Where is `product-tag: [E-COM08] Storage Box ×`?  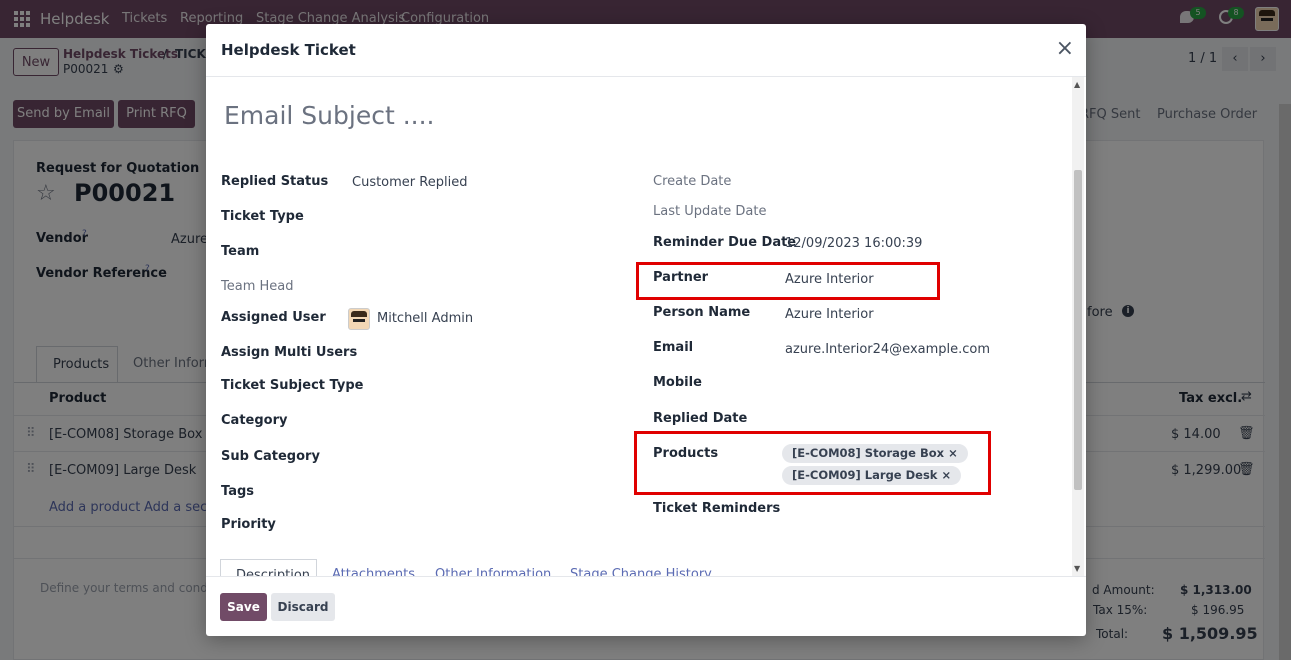 product-tag: [E-COM08] Storage Box × is located at coordinates (875, 453).